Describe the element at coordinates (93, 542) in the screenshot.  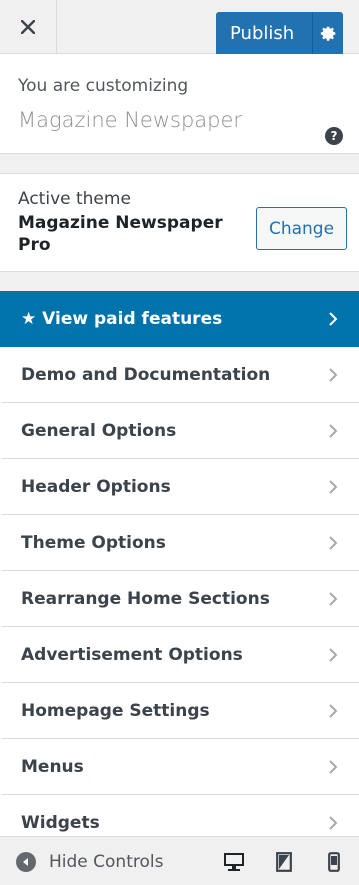
I see `section-label: Theme Options` at that location.